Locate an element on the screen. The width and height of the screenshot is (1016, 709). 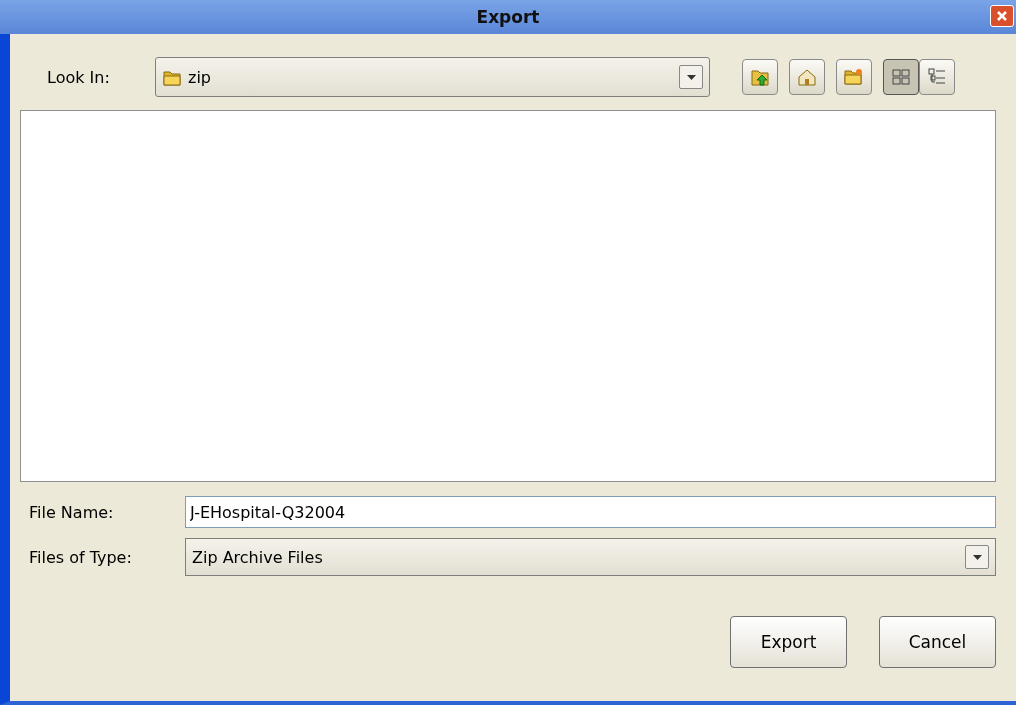
window-title: Export is located at coordinates (508, 17).